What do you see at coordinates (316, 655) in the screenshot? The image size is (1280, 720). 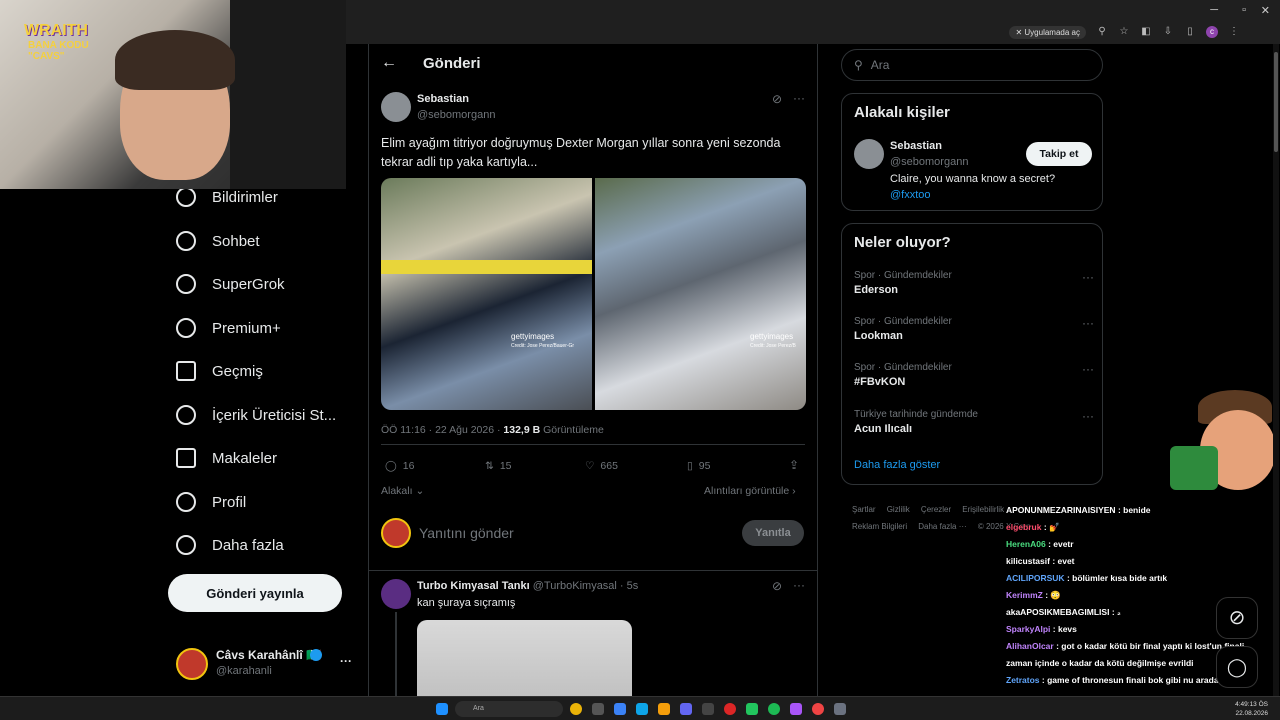 I see `verified-badge-icon` at bounding box center [316, 655].